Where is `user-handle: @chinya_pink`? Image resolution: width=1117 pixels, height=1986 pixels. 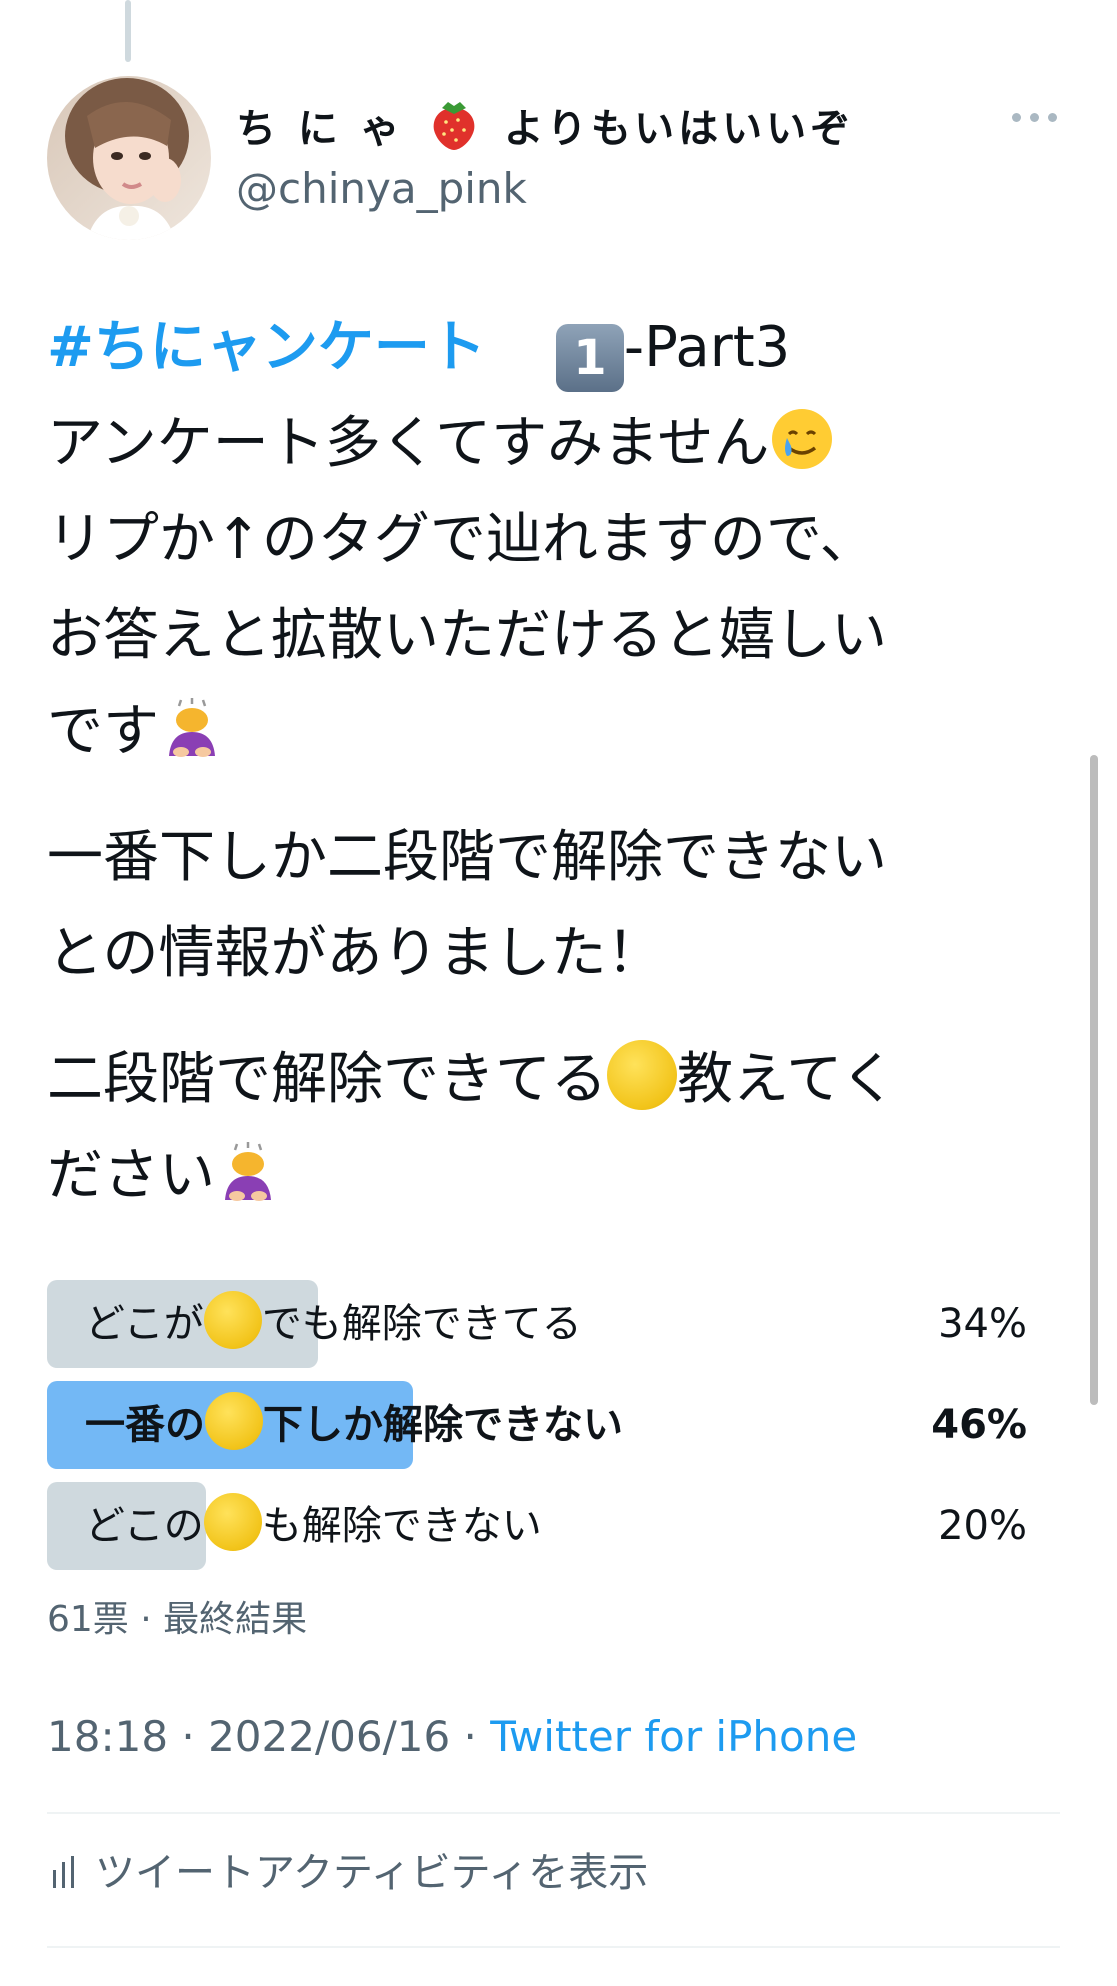 user-handle: @chinya_pink is located at coordinates (381, 188).